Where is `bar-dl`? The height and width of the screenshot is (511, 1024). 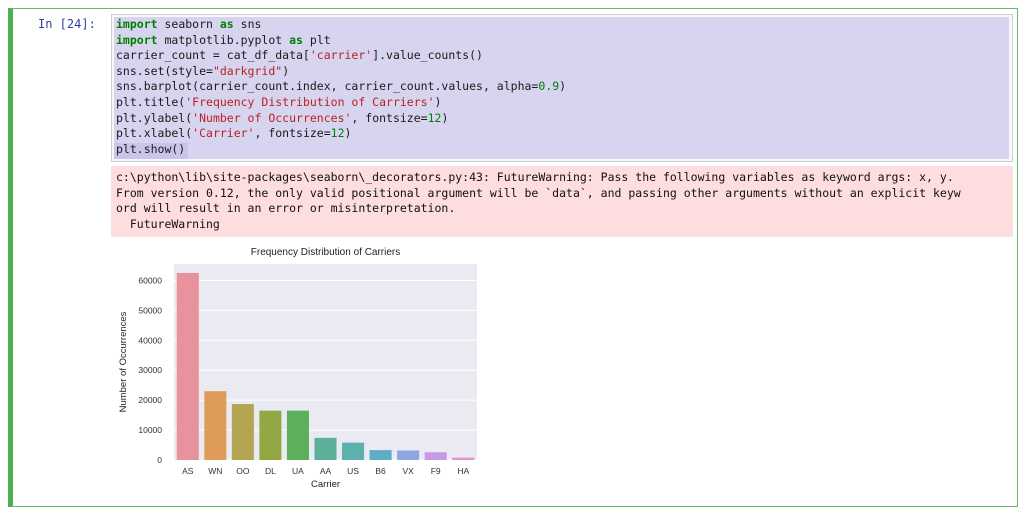
bar-dl is located at coordinates (270, 435).